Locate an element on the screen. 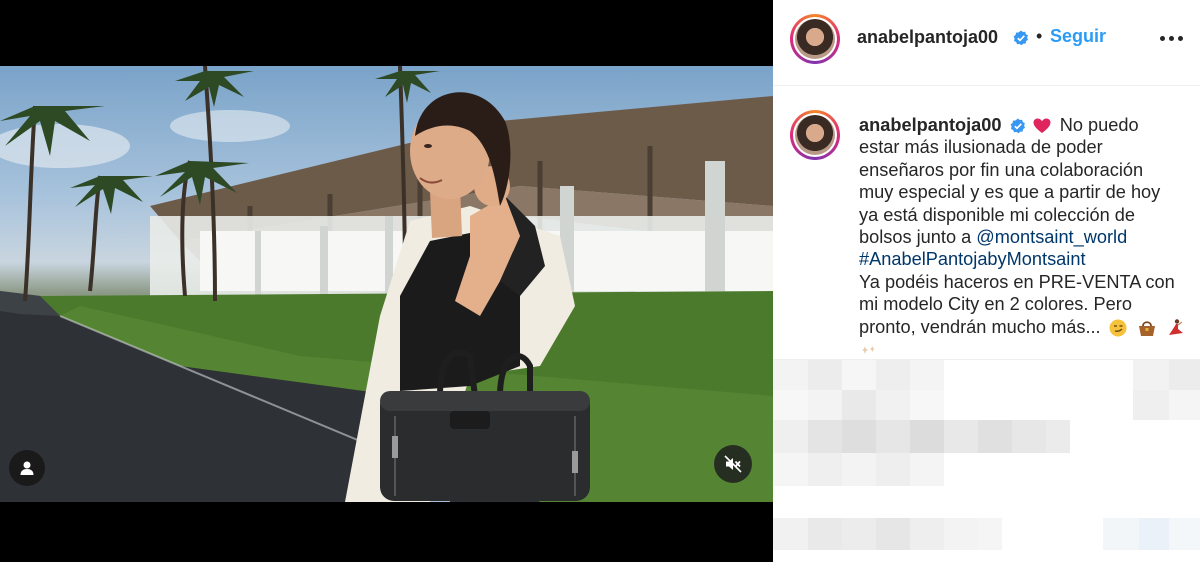  caption-line: bolsos junto a @montsaint_world is located at coordinates (1024, 237).